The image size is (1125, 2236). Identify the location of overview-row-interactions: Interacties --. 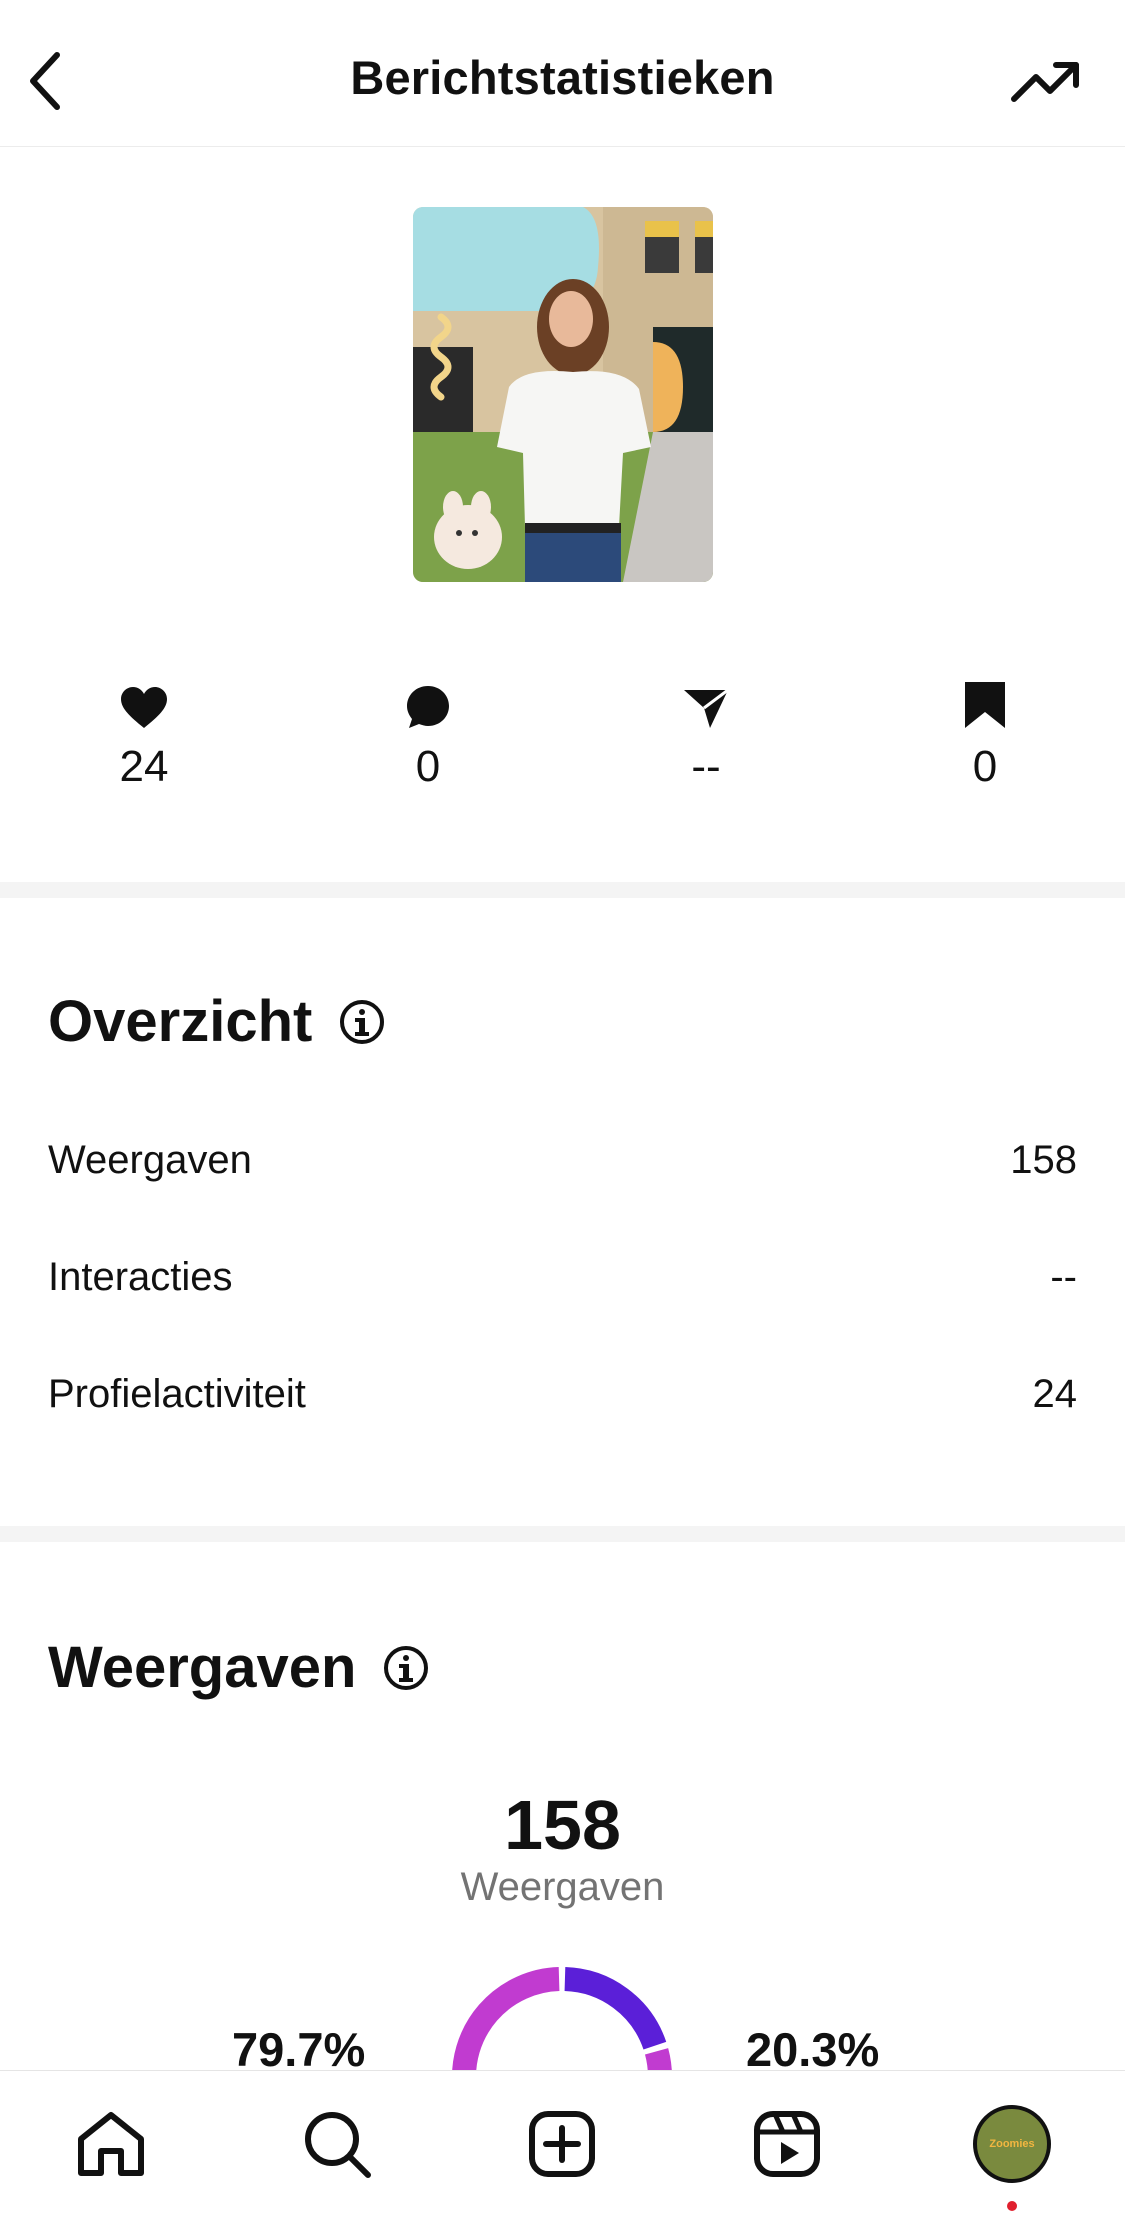
(562, 1277).